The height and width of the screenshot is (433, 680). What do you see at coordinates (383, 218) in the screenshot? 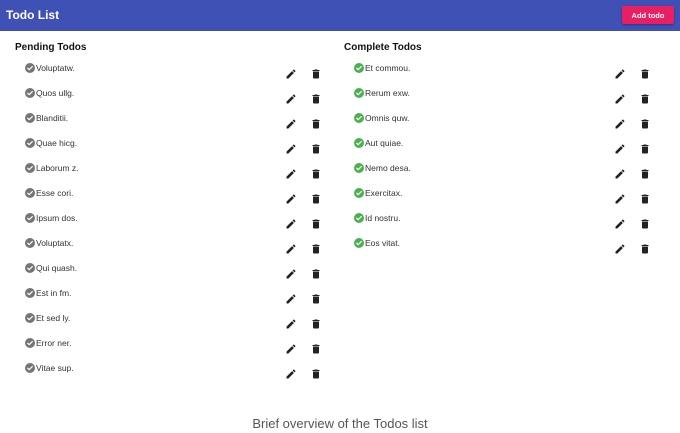
I see `todo-label: Id nostru.` at bounding box center [383, 218].